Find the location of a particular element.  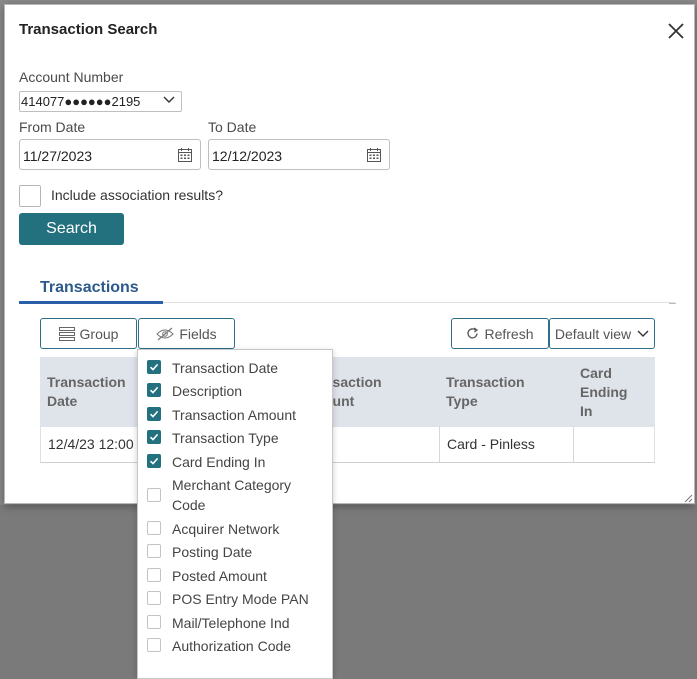

from-date-label: From Date is located at coordinates (52, 127).